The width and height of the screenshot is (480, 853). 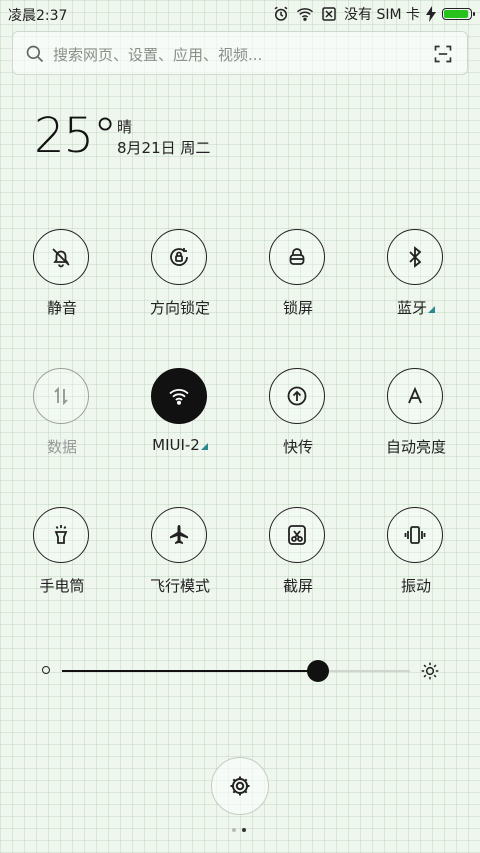 I want to click on toggle-flashlight: 手电筒, so click(x=62, y=562).